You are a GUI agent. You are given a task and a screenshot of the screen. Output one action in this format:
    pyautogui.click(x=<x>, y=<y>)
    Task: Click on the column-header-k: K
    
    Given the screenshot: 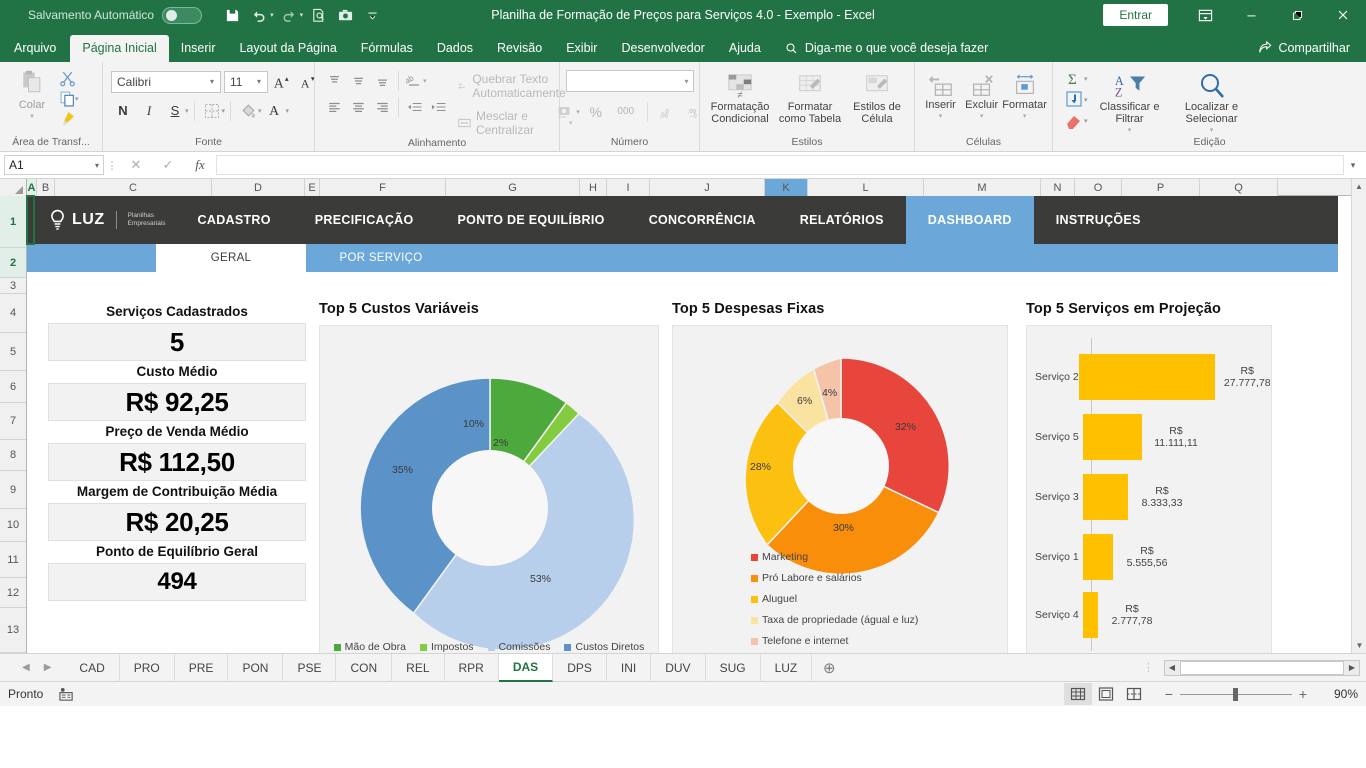 What is the action you would take?
    pyautogui.click(x=786, y=187)
    